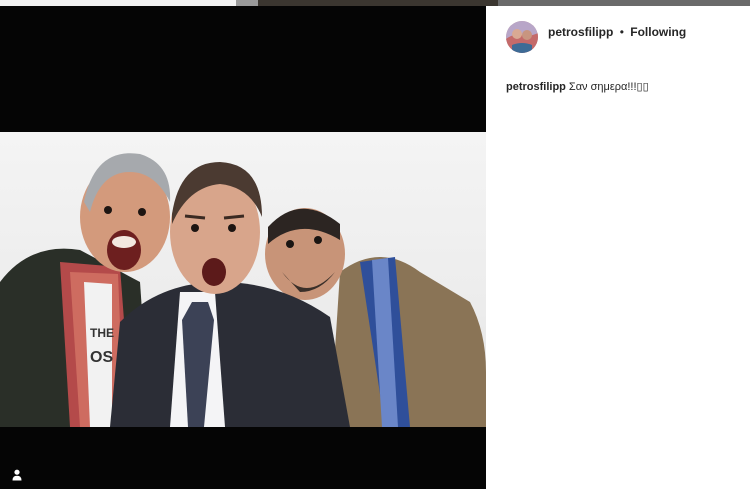 Image resolution: width=750 pixels, height=489 pixels. I want to click on caption-username: petrosfilipp, so click(536, 87).